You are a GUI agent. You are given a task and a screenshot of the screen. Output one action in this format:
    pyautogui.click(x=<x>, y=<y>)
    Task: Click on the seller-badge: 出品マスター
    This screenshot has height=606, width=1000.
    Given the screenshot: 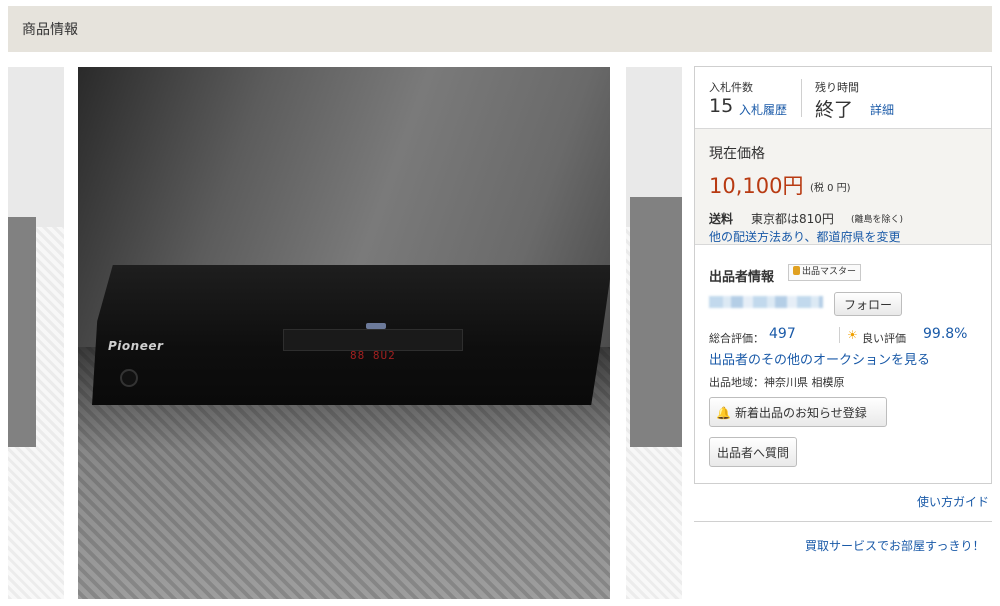 What is the action you would take?
    pyautogui.click(x=825, y=272)
    